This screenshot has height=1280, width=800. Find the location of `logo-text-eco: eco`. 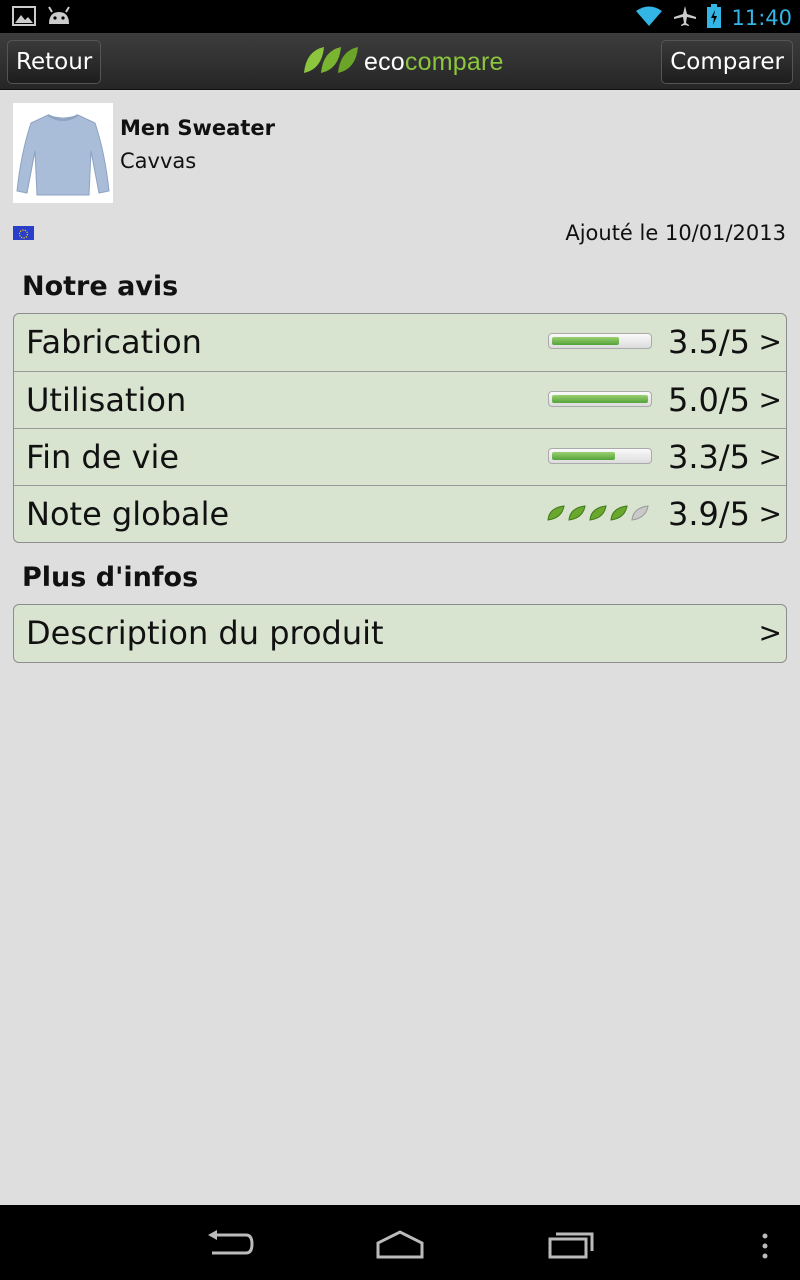

logo-text-eco: eco is located at coordinates (384, 61).